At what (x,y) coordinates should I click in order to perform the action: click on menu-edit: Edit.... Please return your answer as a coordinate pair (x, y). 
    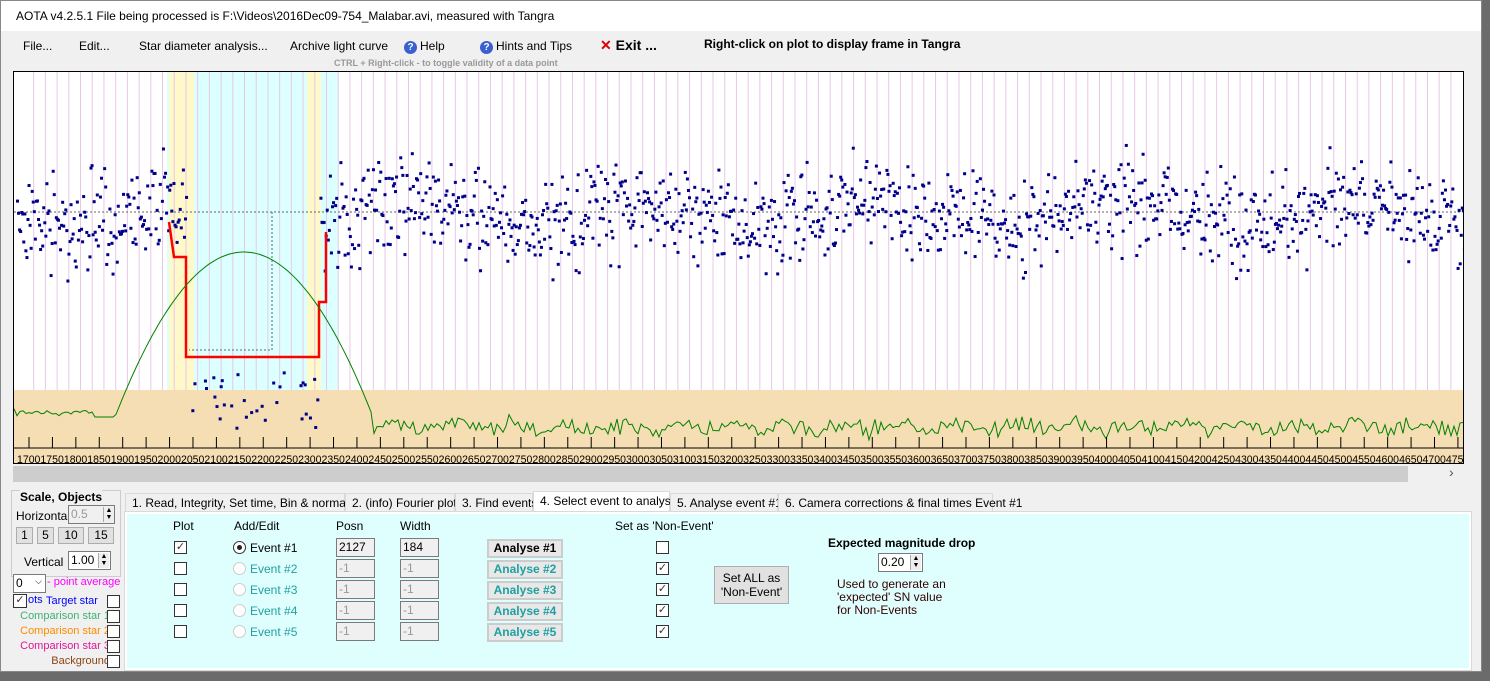
    Looking at the image, I should click on (94, 46).